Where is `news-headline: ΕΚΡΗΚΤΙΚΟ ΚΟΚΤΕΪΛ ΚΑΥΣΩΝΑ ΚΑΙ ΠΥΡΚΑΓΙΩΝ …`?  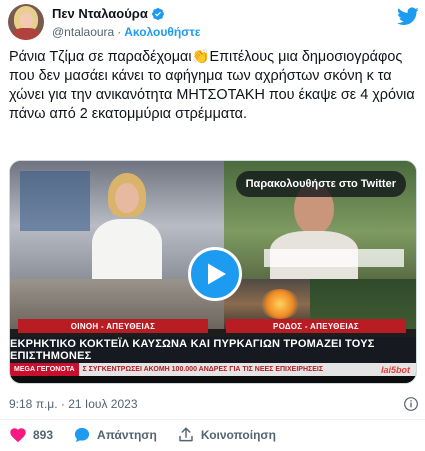 news-headline: ΕΚΡΗΚΤΙΚΟ ΚΟΚΤΕΪΛ ΚΑΥΣΩΝΑ ΚΑΙ ΠΥΡΚΑΓΙΩΝ … is located at coordinates (213, 350).